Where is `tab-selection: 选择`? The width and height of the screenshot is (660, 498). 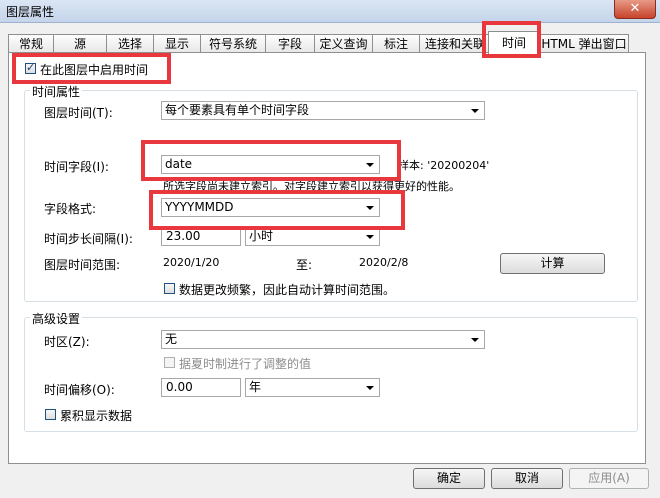
tab-selection: 选择 is located at coordinates (130, 43).